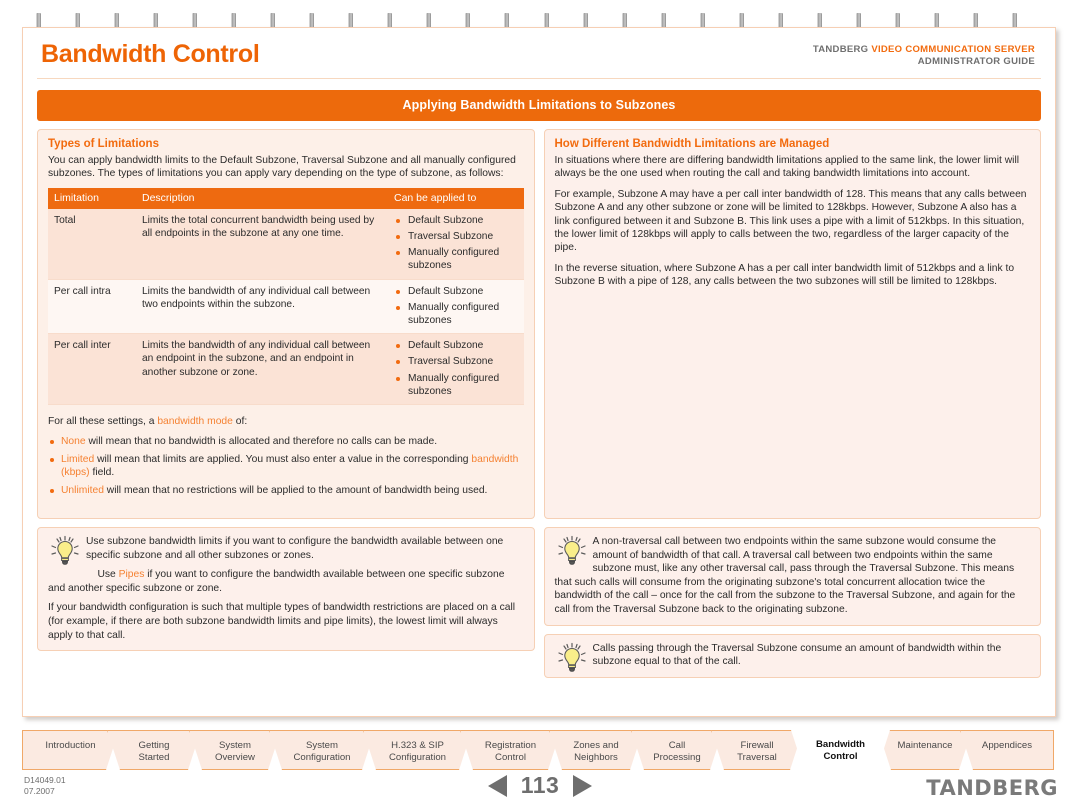  I want to click on section-tab-call-processing: Call Processing, so click(677, 750).